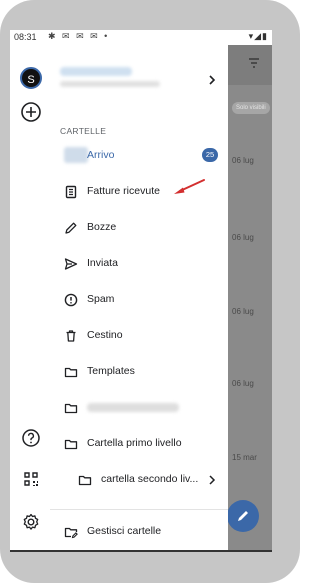  Describe the element at coordinates (31, 78) in the screenshot. I see `avatar: S` at that location.